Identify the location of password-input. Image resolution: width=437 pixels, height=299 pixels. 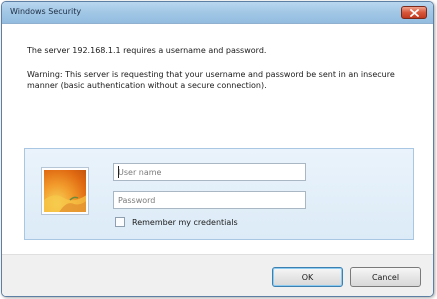
(209, 200).